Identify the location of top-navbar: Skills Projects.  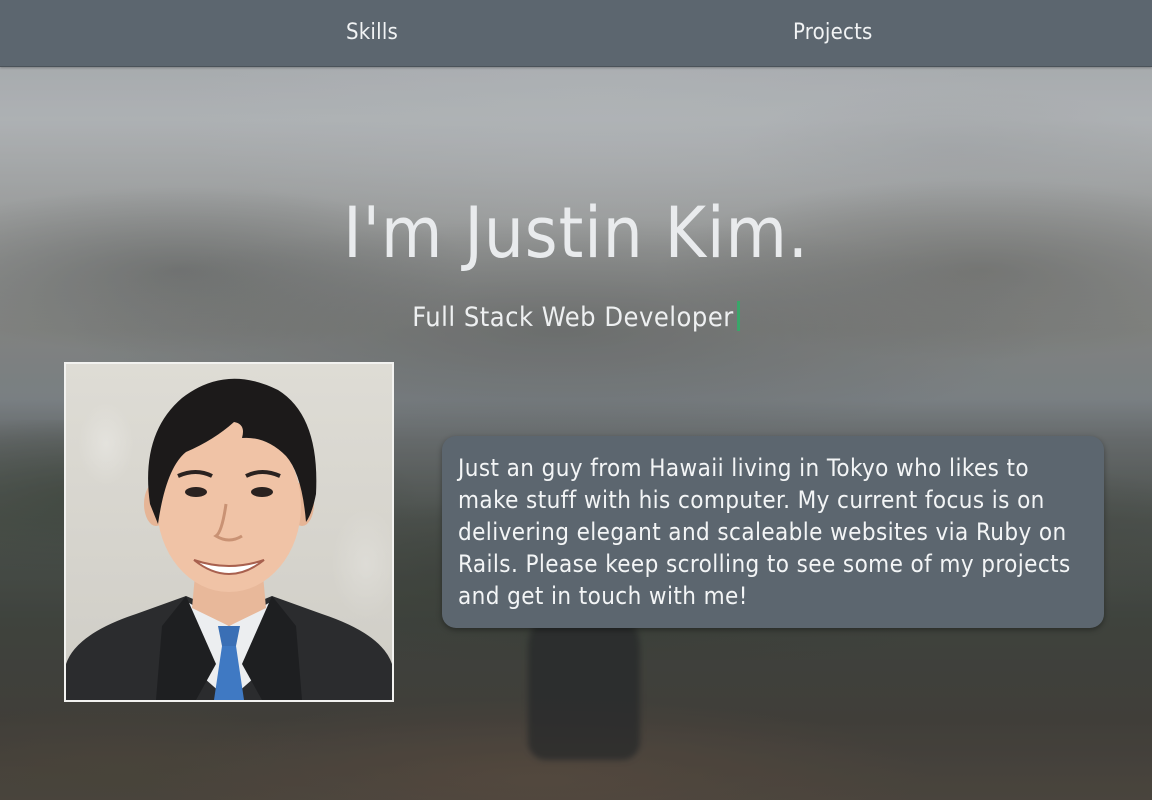
(576, 33).